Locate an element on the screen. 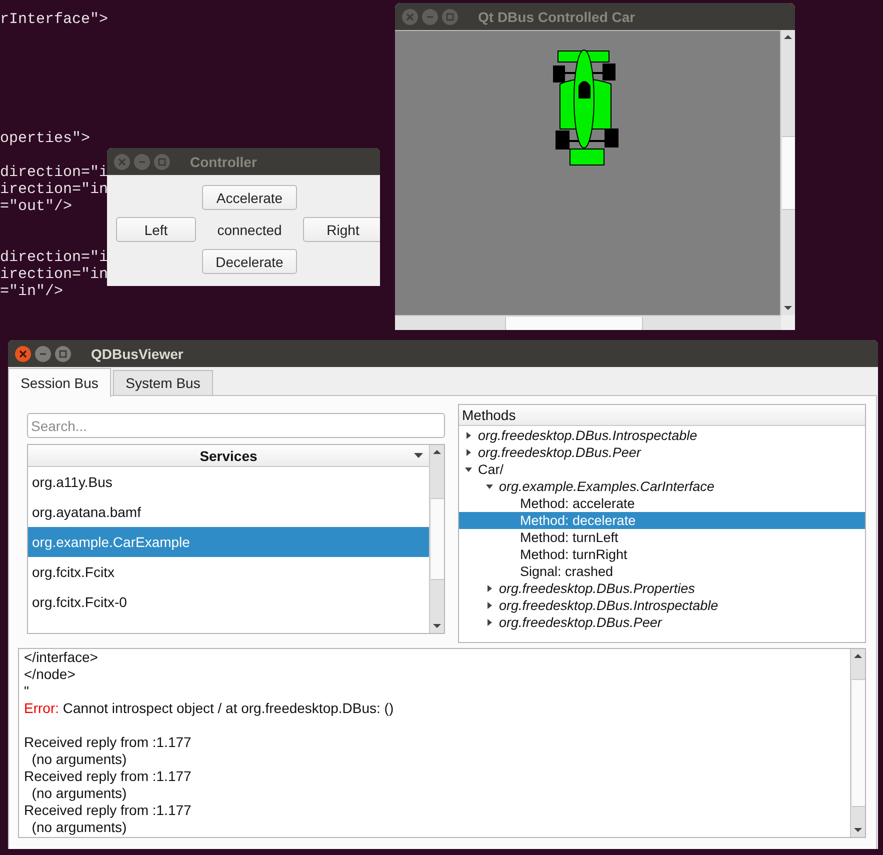  column-header: Services is located at coordinates (228, 456).